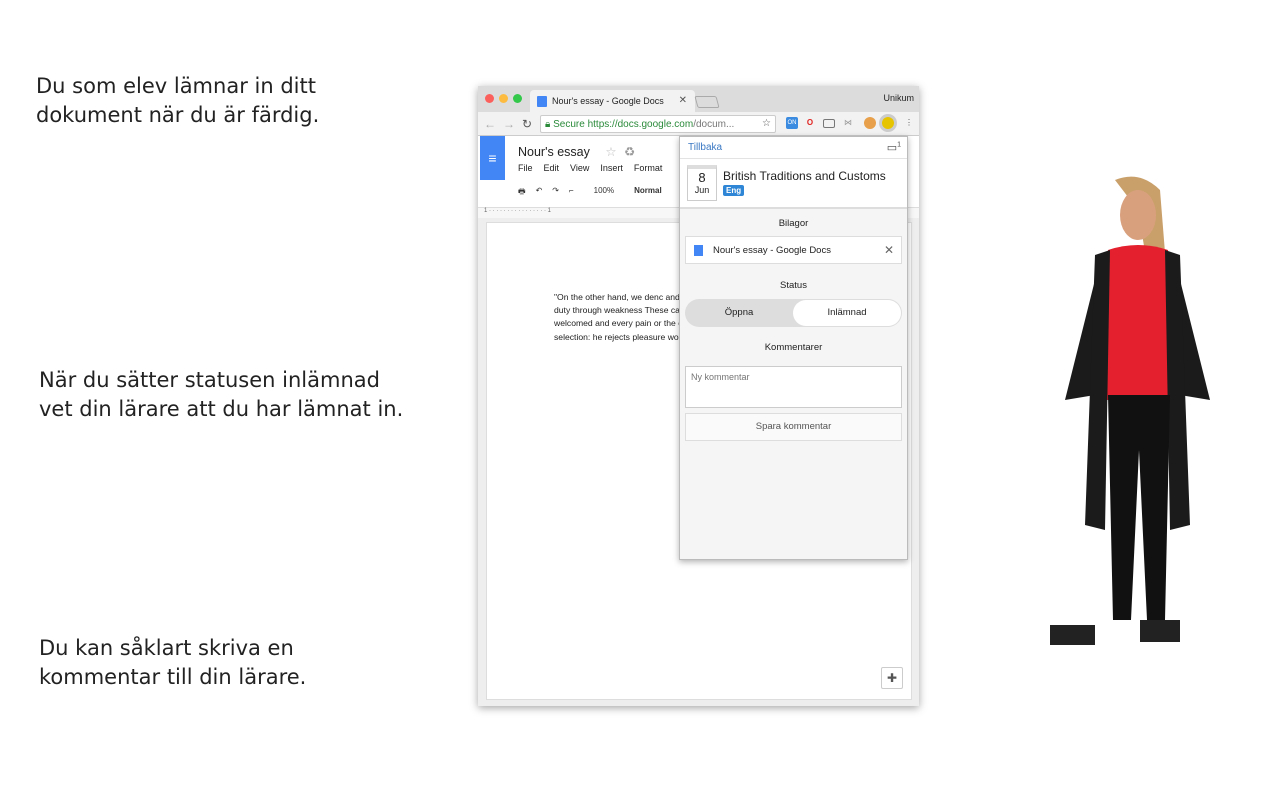 Image resolution: width=1280 pixels, height=800 pixels. I want to click on menu-format: Format, so click(648, 168).